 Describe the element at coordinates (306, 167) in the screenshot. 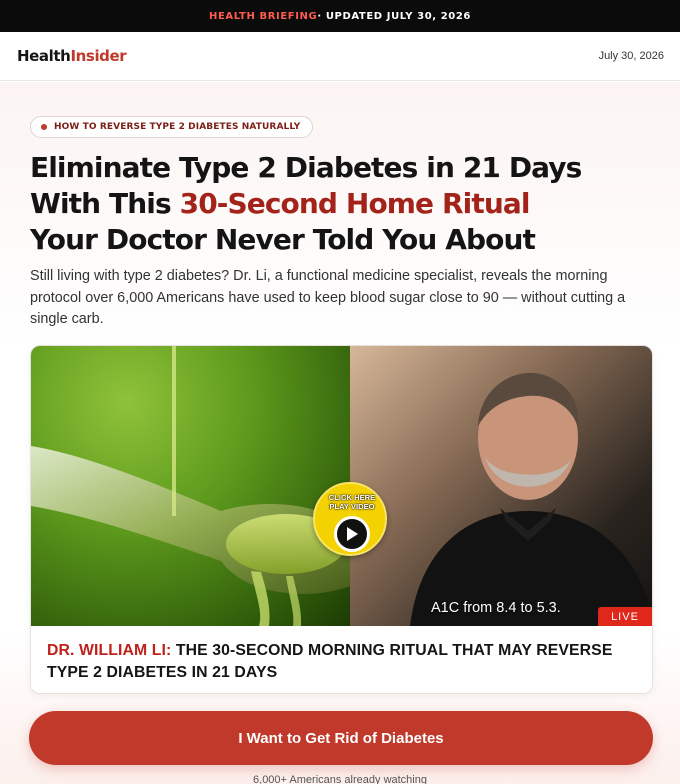

I see `headline-line1: Eliminate Type 2 Diabetes in 21 Days` at that location.